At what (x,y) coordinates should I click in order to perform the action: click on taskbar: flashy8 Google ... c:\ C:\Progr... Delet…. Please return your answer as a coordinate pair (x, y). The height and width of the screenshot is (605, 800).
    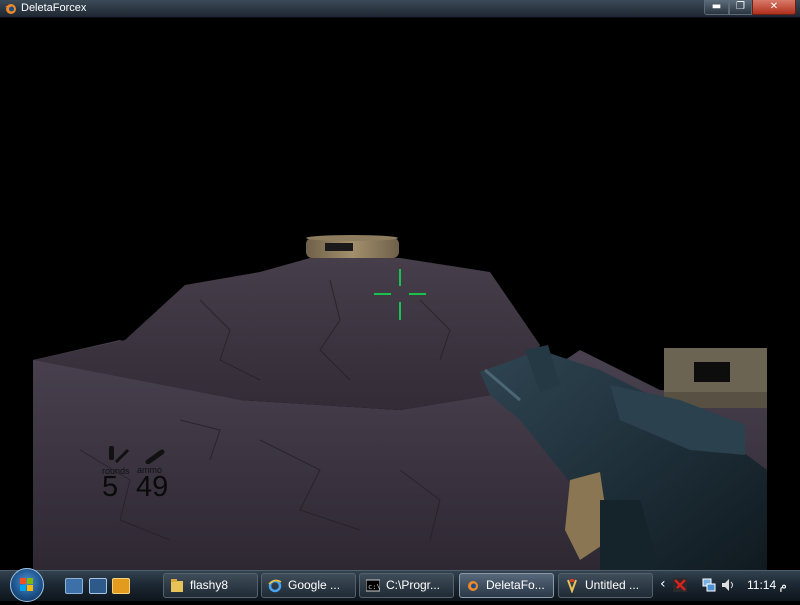
    Looking at the image, I should click on (400, 585).